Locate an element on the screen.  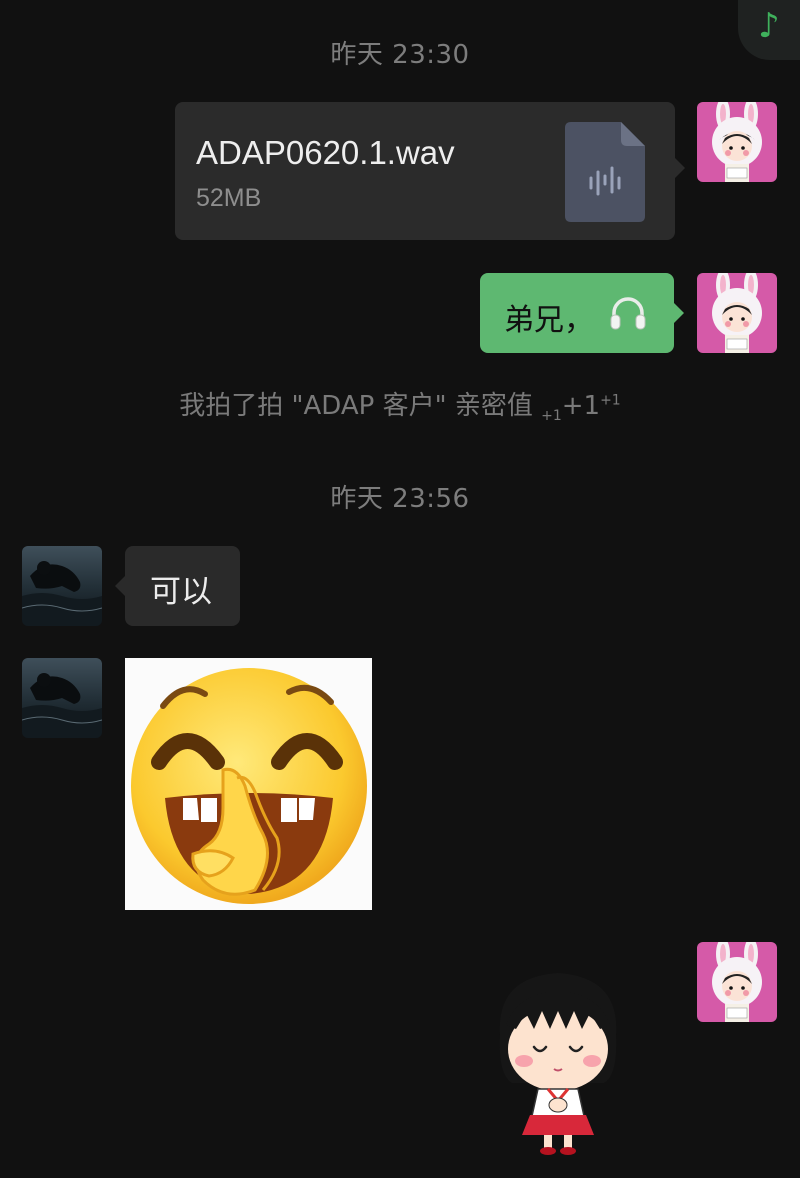
laughing-clap-emoji-icon is located at coordinates (249, 786).